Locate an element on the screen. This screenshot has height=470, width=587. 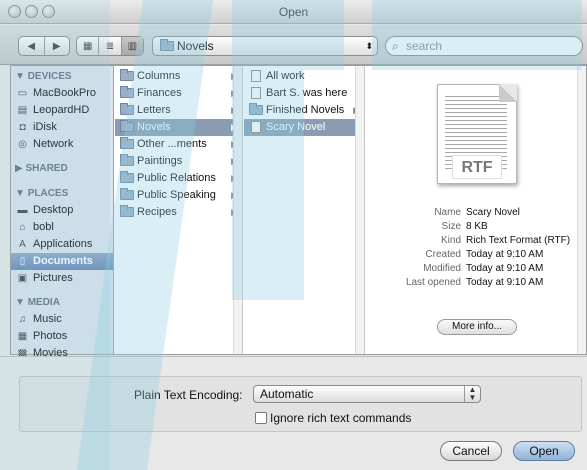
view-switcher: ▦ ≣ ▥ is located at coordinates (110, 46).